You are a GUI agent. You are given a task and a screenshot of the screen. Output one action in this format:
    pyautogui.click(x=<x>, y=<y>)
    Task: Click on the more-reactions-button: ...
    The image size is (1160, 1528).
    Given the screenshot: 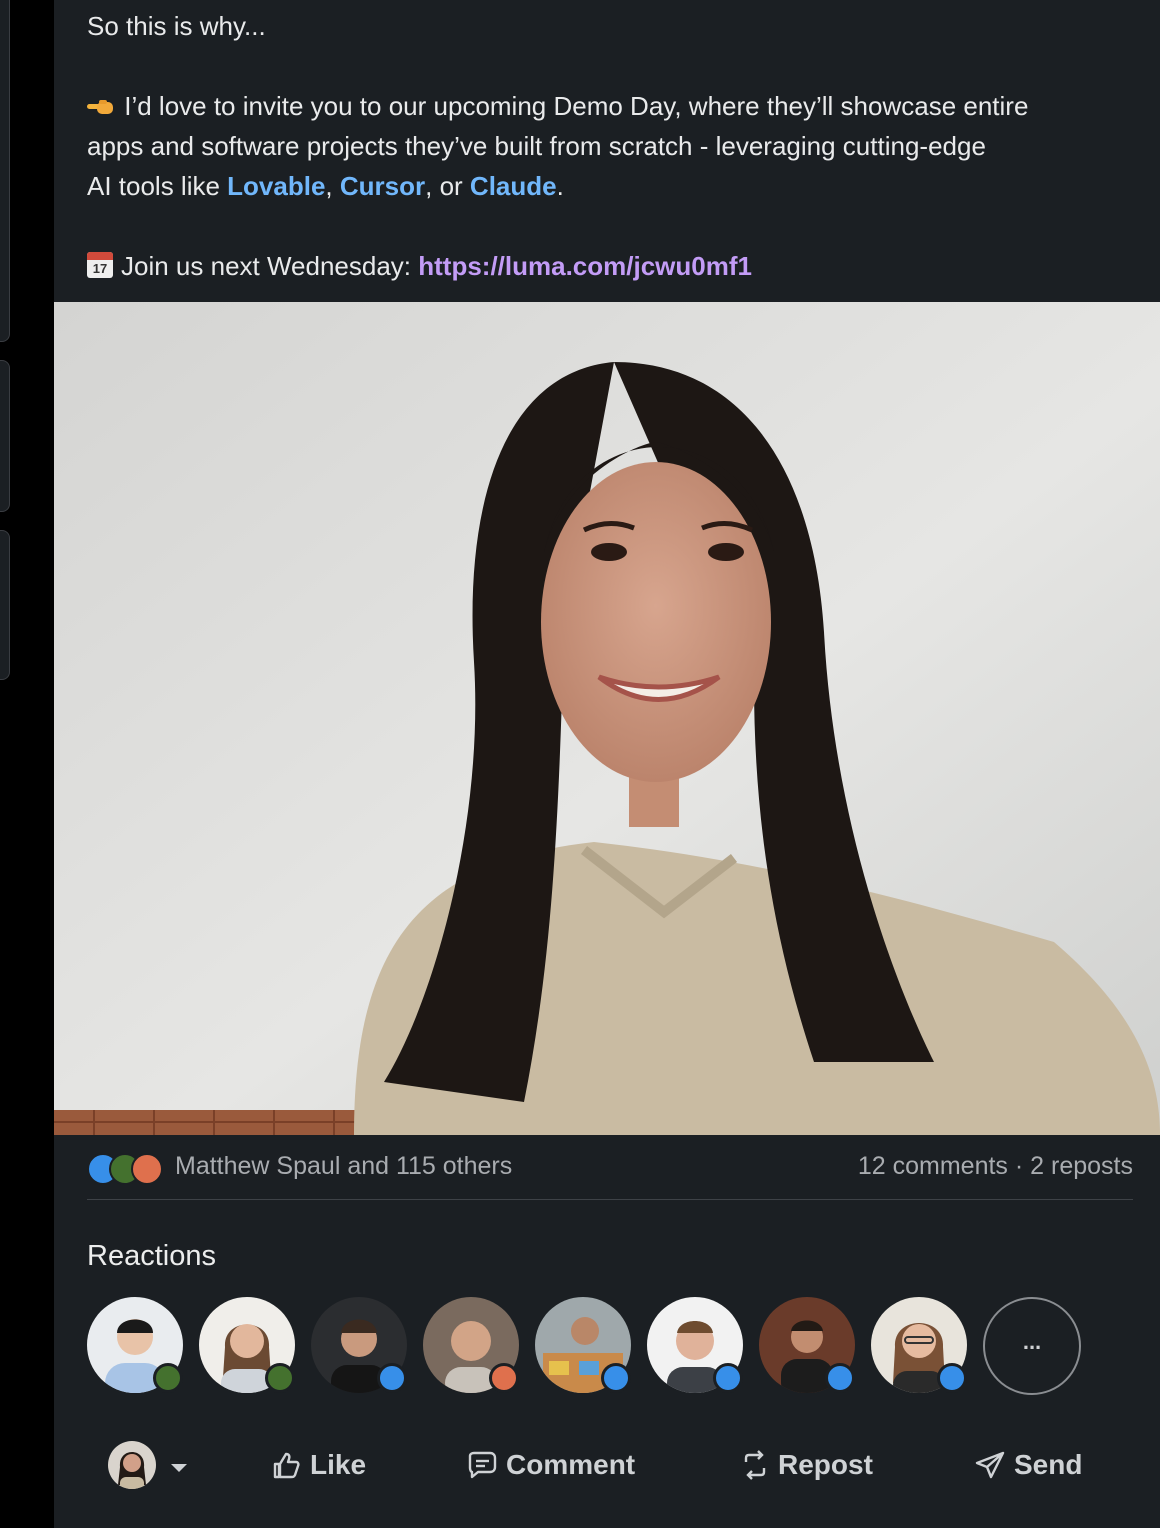 What is the action you would take?
    pyautogui.click(x=1032, y=1346)
    